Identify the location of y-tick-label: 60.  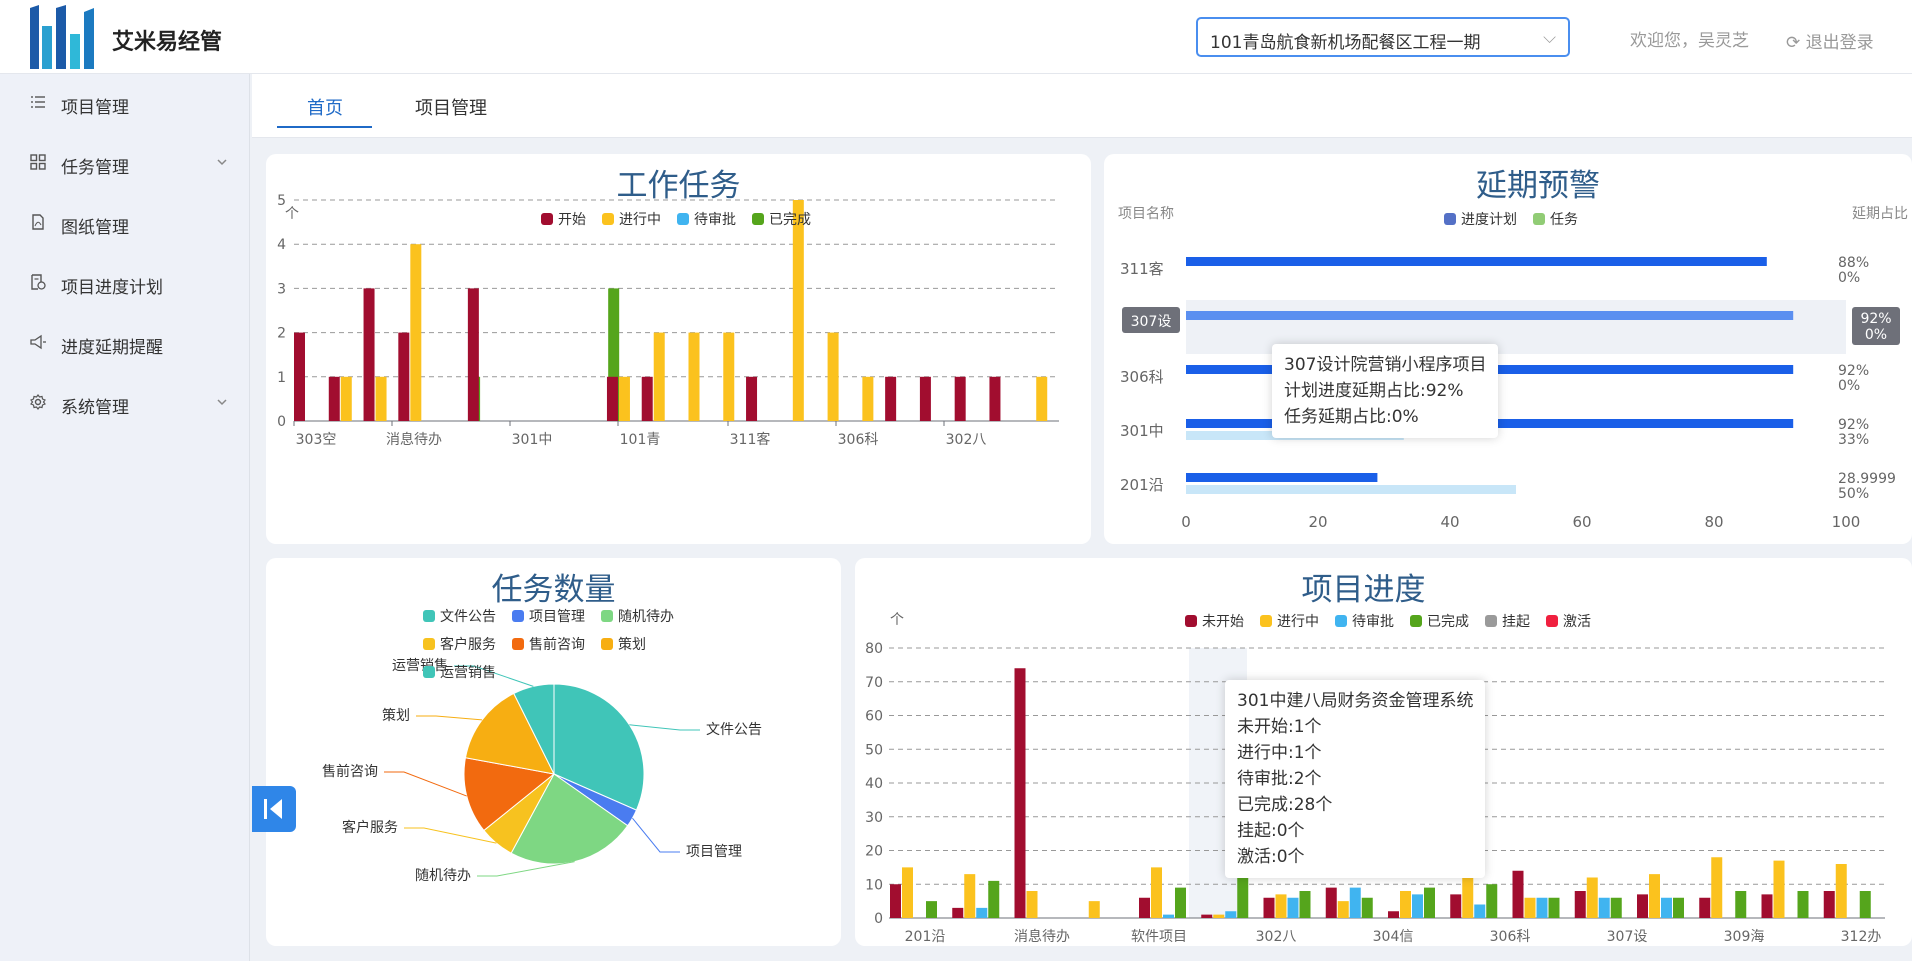
(874, 717).